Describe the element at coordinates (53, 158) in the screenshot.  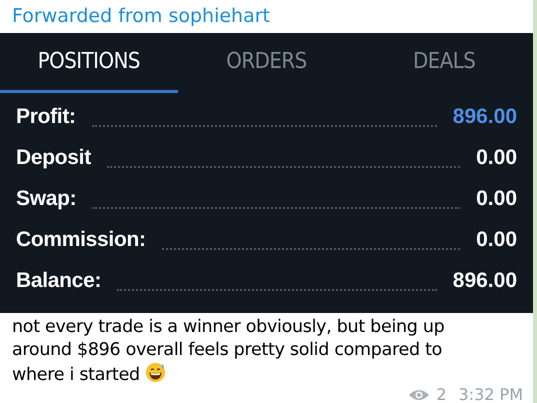
I see `summary-label: Deposit` at that location.